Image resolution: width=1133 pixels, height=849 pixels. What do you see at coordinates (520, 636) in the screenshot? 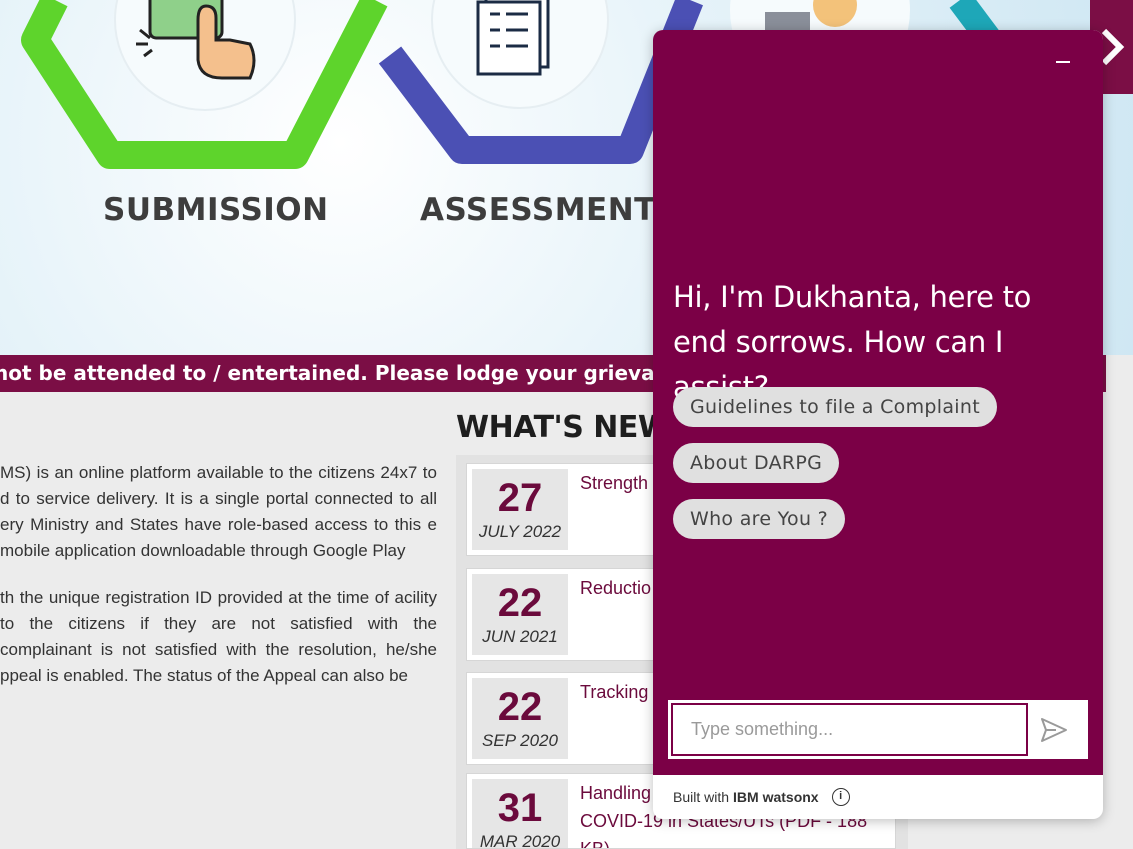
I see `news-month: JUN 2021` at bounding box center [520, 636].